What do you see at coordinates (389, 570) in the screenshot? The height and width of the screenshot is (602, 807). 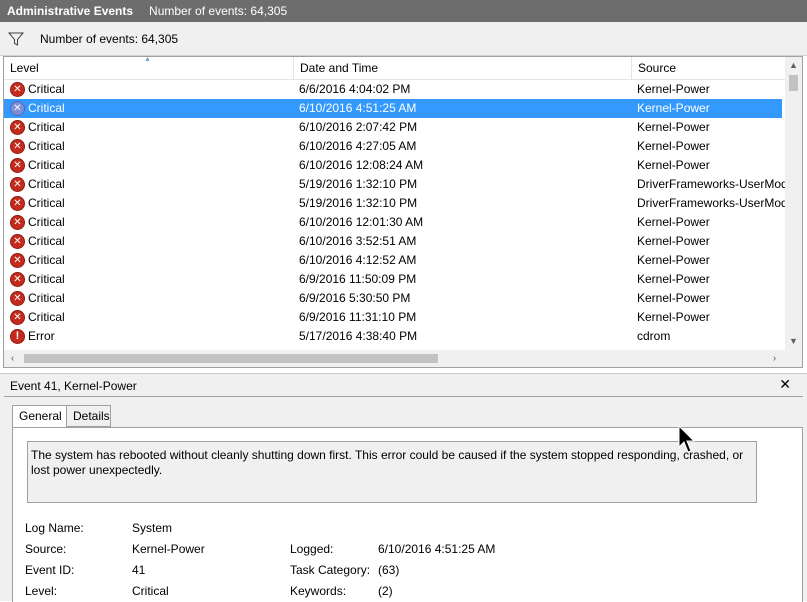 I see `task-category-value: (63)` at bounding box center [389, 570].